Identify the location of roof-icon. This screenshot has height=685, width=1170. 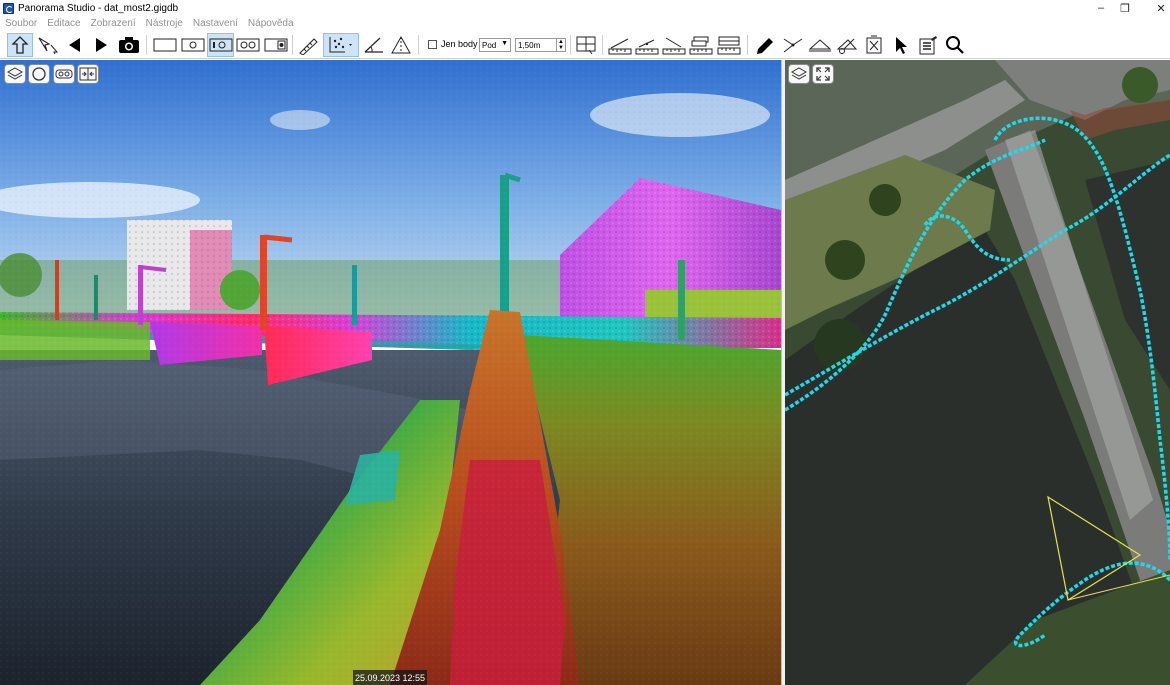
(819, 45).